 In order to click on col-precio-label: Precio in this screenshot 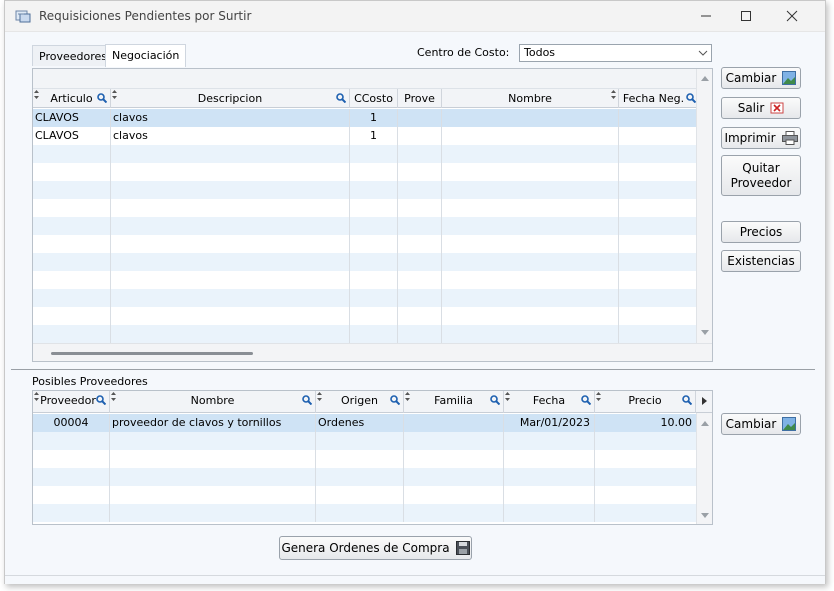, I will do `click(645, 400)`.